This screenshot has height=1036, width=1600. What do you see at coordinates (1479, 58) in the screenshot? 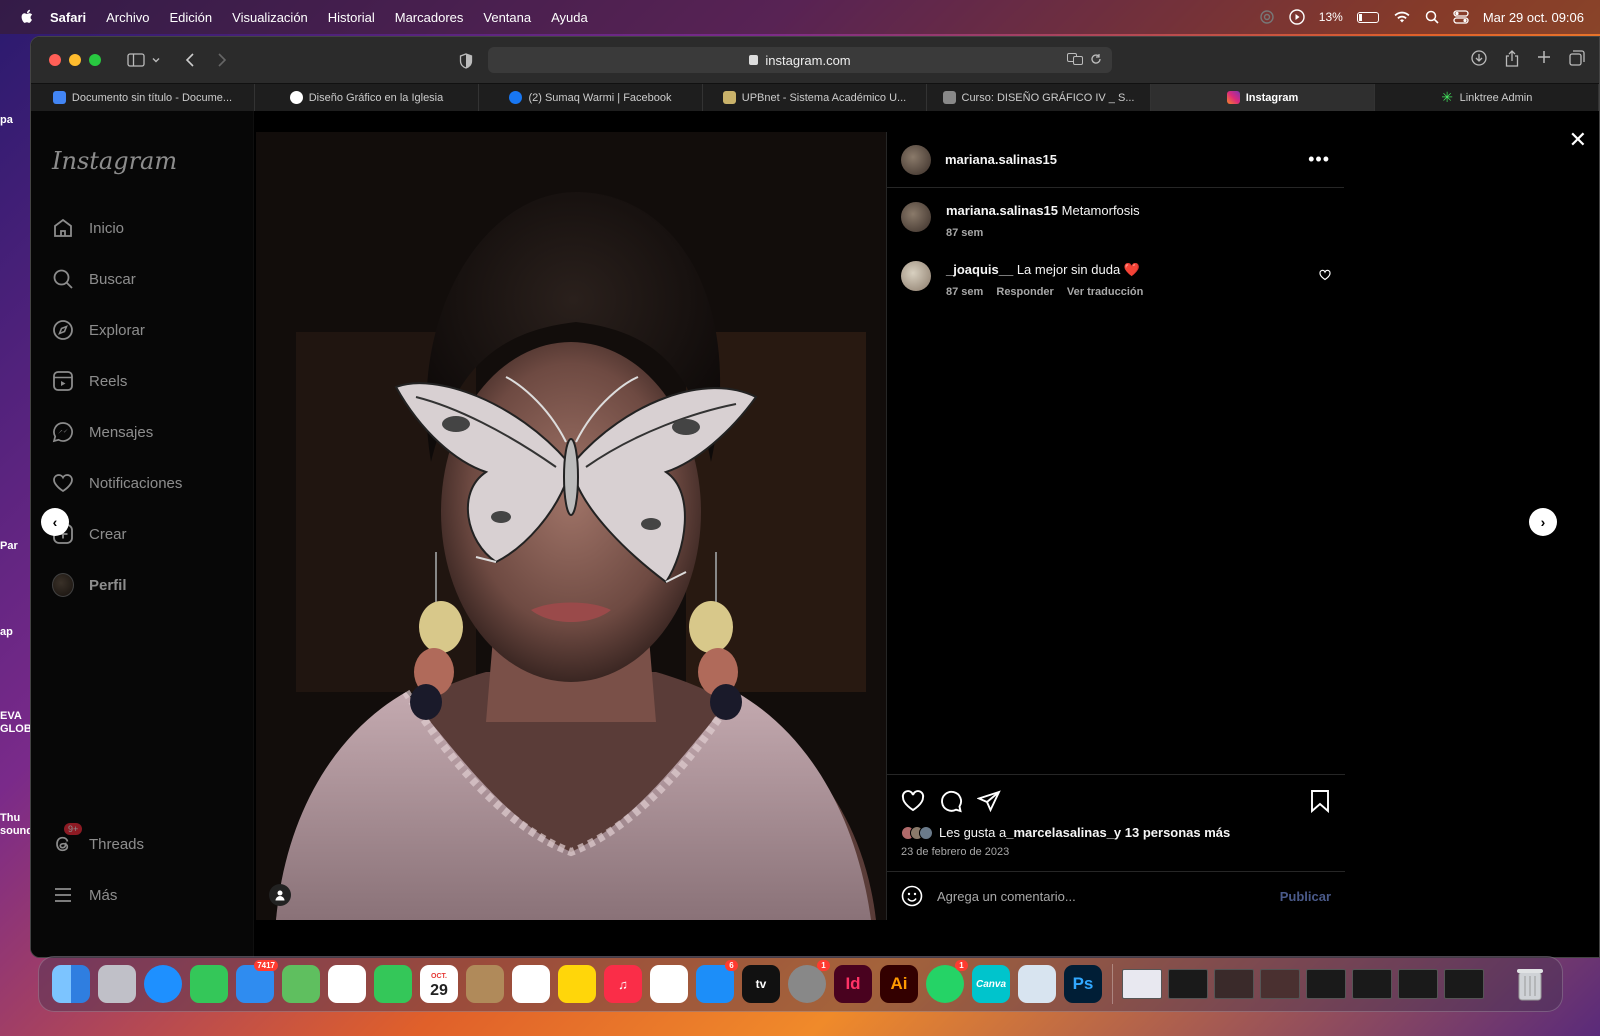
I see `downloads-icon` at bounding box center [1479, 58].